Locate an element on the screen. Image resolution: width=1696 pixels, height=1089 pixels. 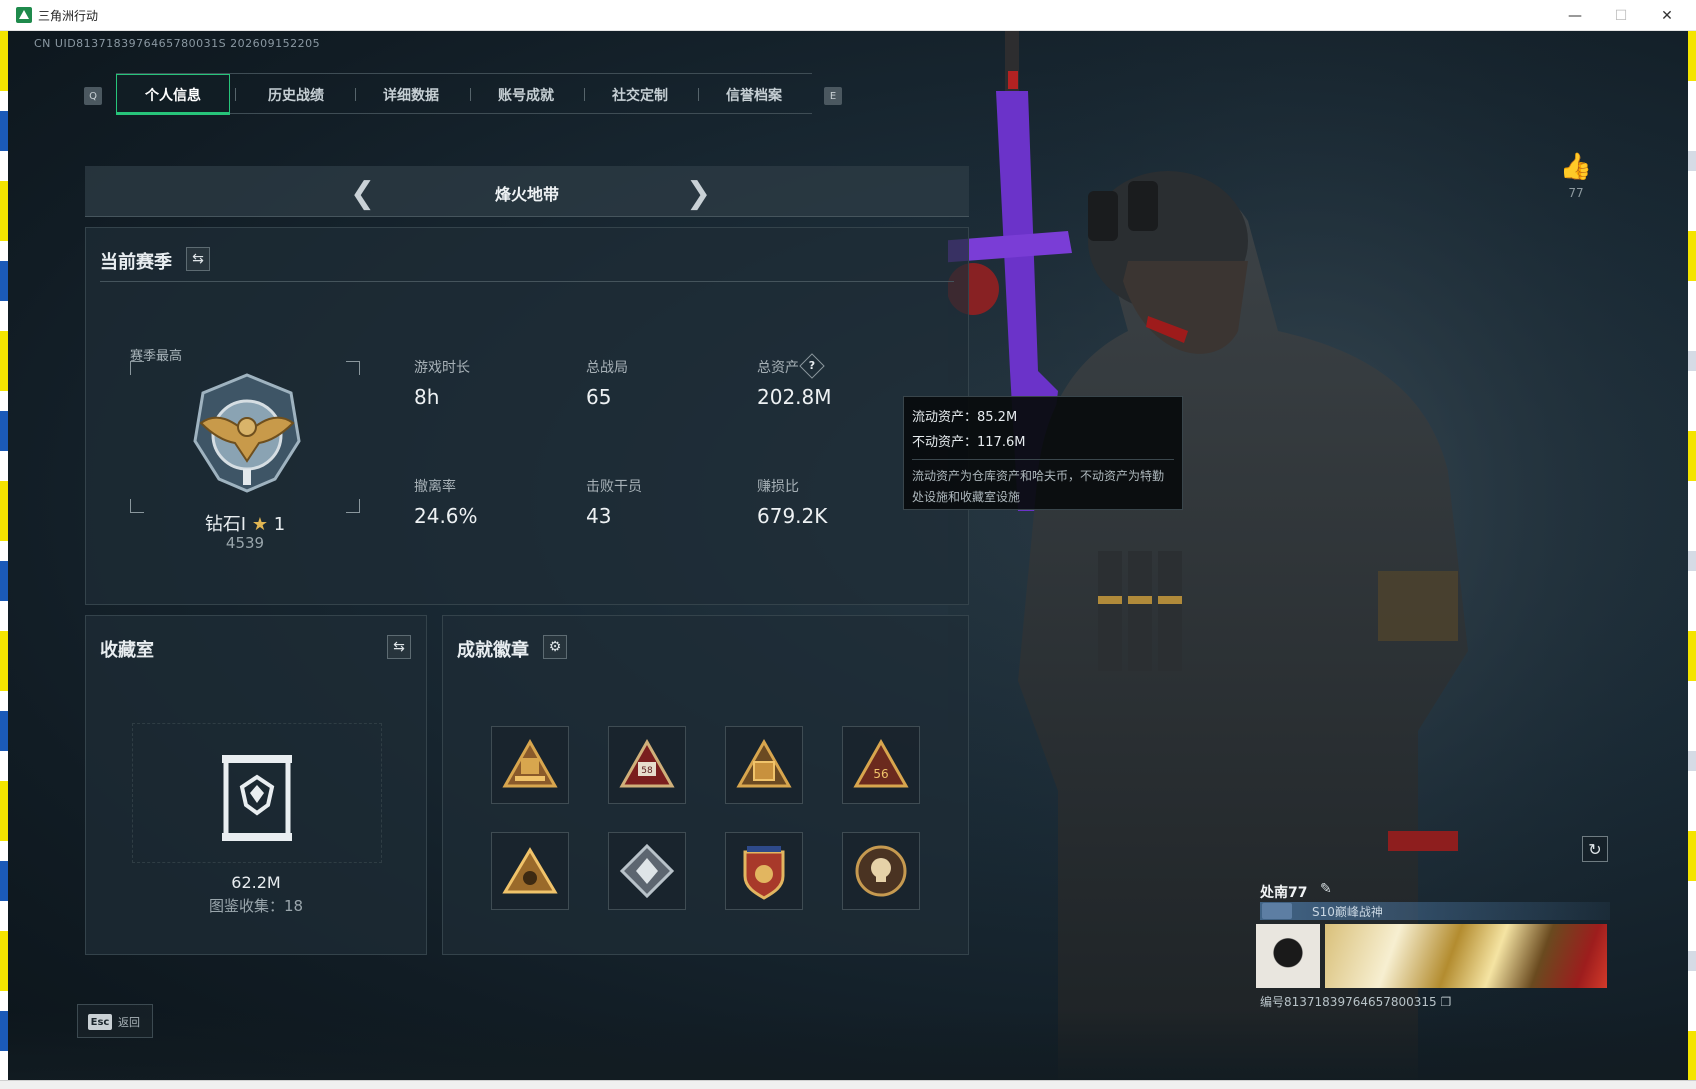
tab-detailed-data: 详细数据 is located at coordinates (411, 94).